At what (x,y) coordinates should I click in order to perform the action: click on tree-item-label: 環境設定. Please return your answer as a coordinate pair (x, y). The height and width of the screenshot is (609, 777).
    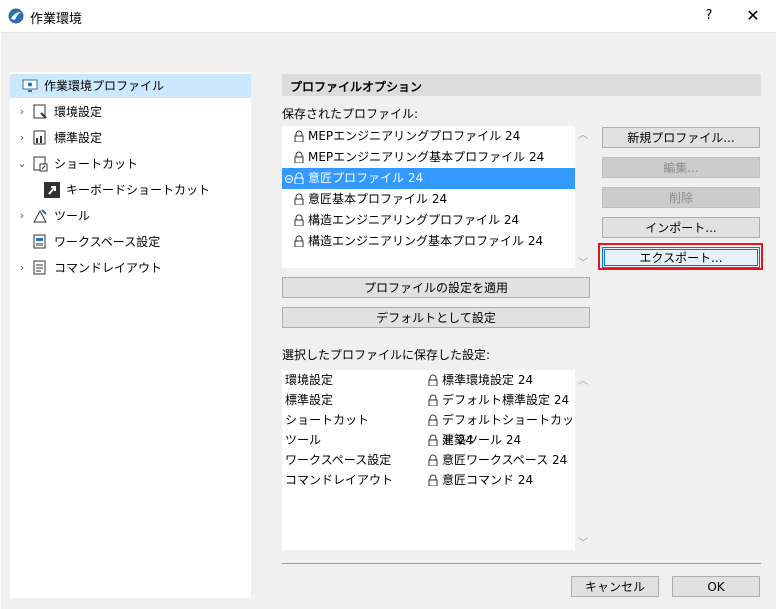
    Looking at the image, I should click on (78, 112).